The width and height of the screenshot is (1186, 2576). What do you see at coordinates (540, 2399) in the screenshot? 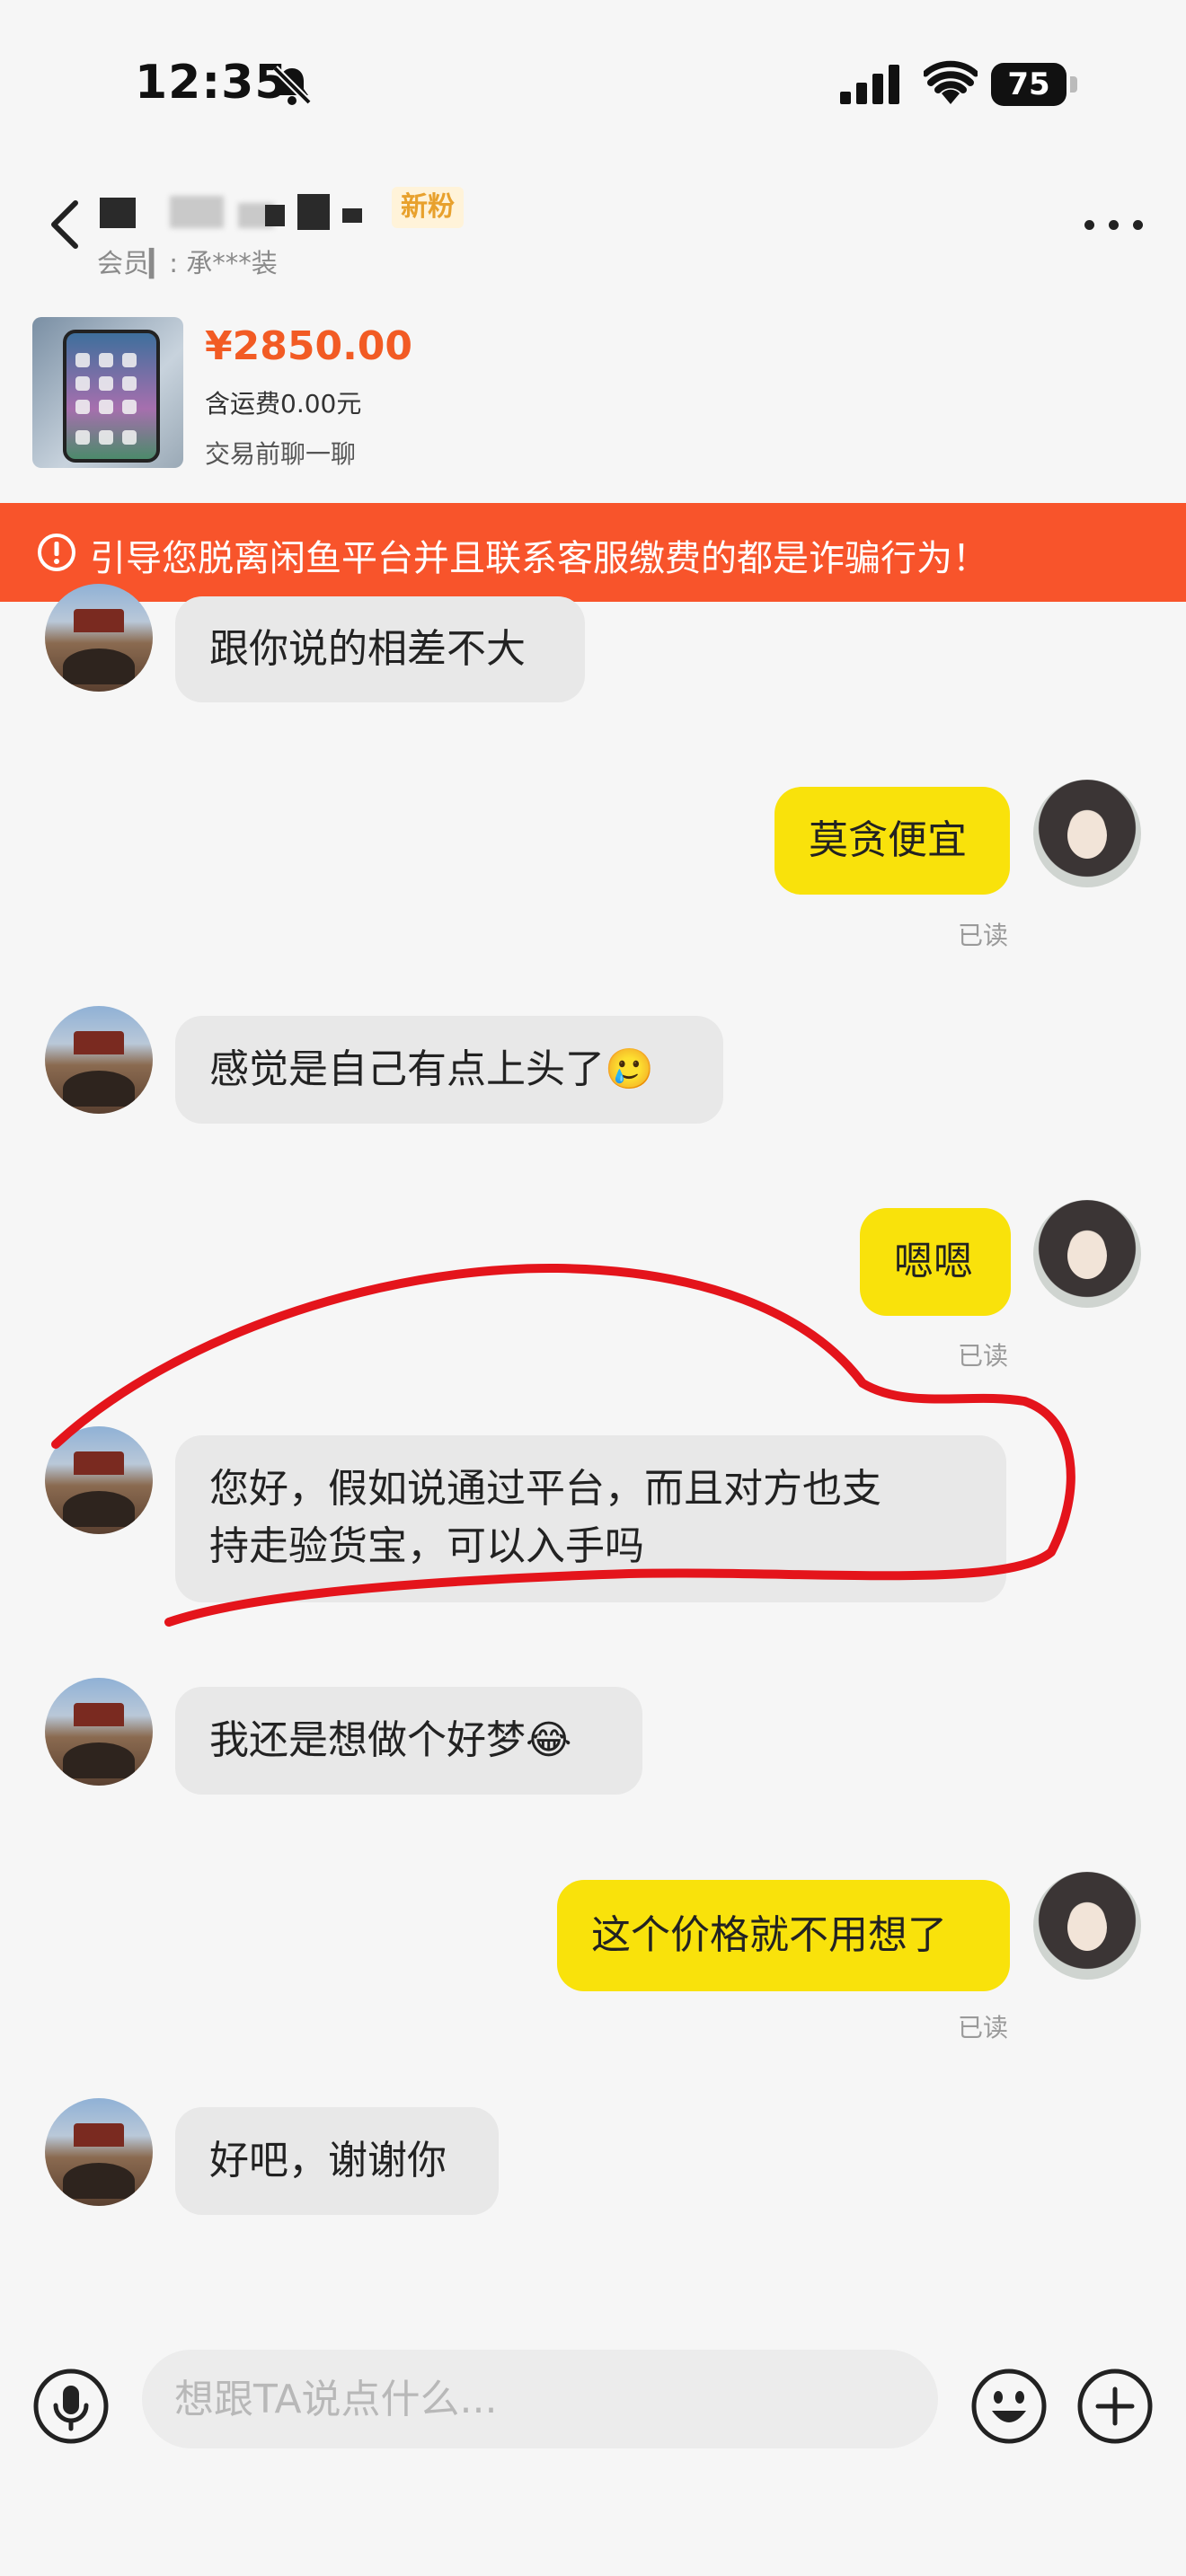
I see `message-input` at bounding box center [540, 2399].